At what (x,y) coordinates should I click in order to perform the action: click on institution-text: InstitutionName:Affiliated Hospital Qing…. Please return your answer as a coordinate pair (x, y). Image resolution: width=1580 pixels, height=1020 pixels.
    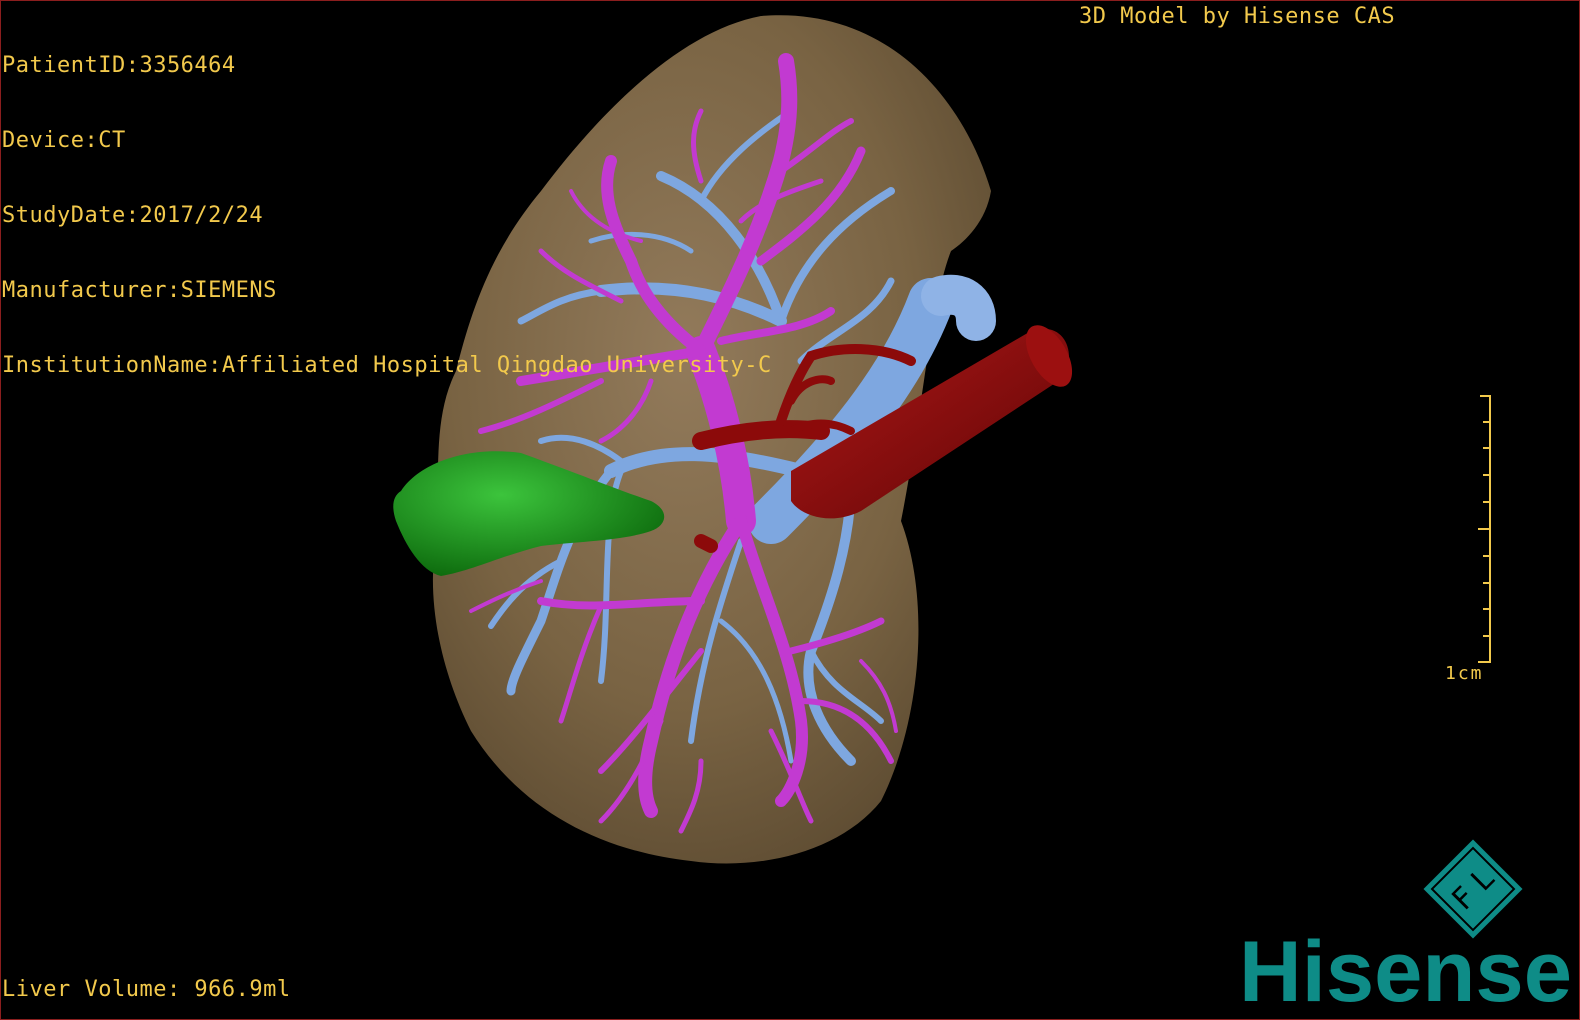
    Looking at the image, I should click on (387, 365).